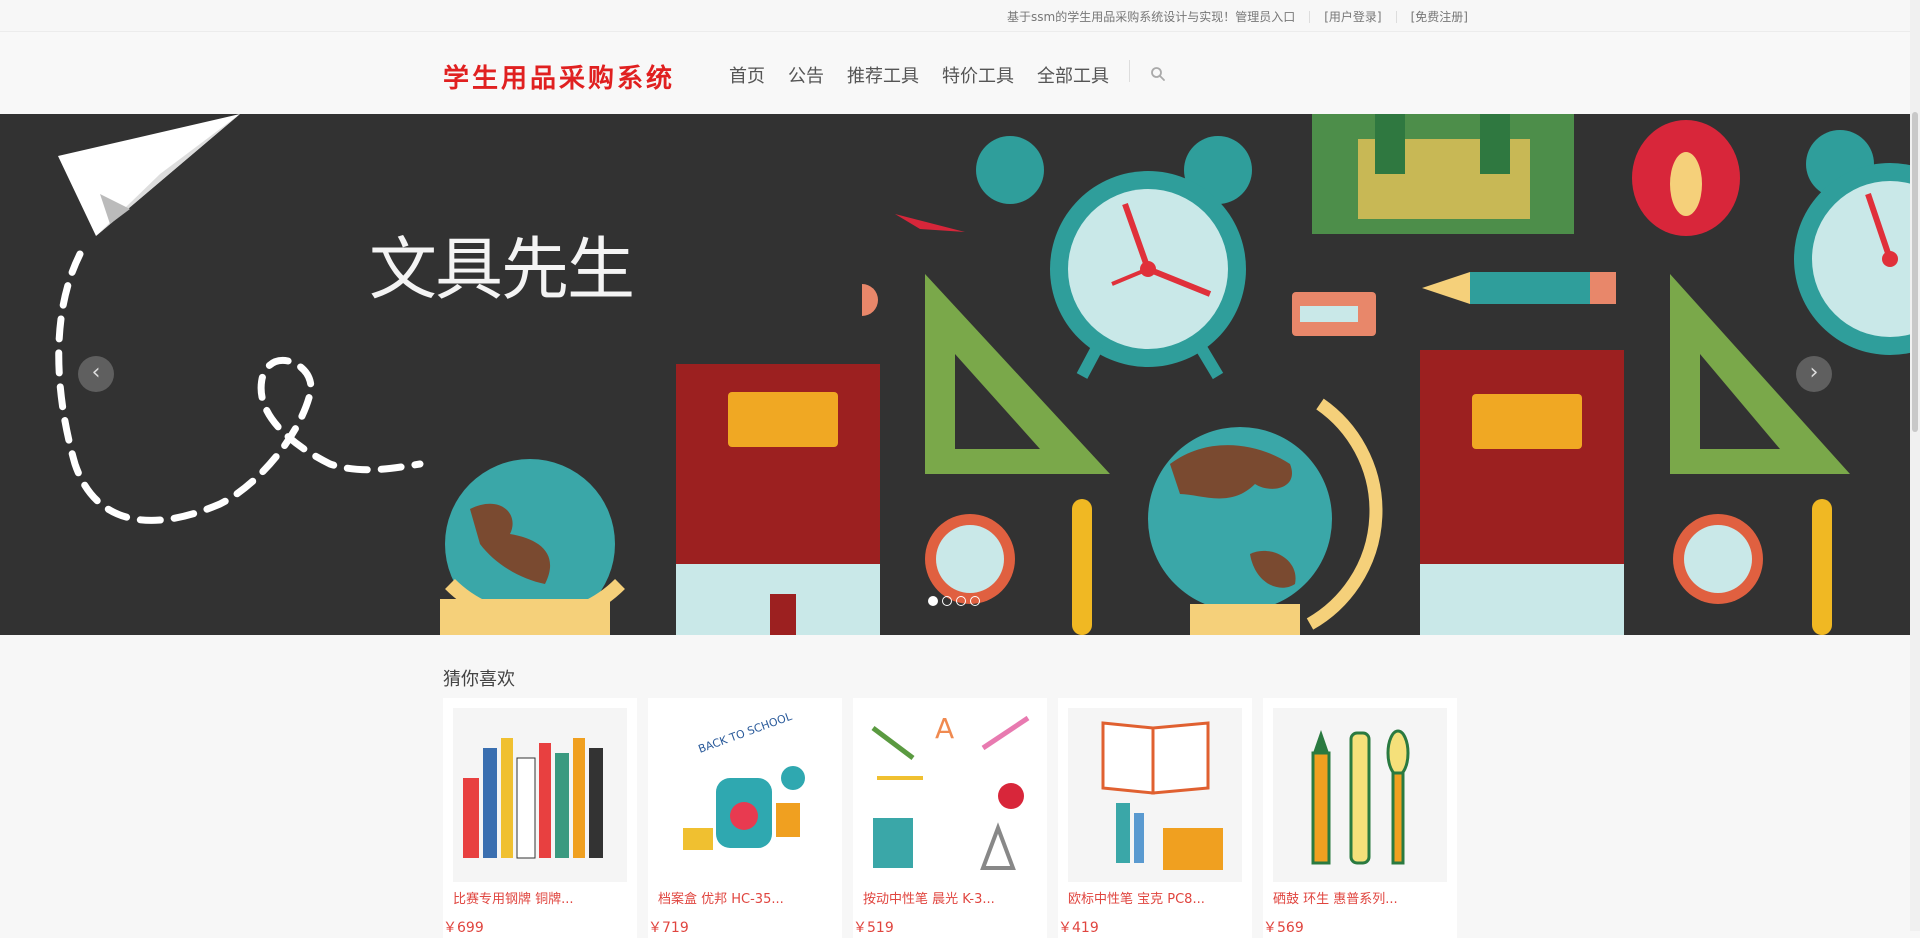  I want to click on product-card: 比赛专用钢牌 铜牌... ￥699, so click(540, 818).